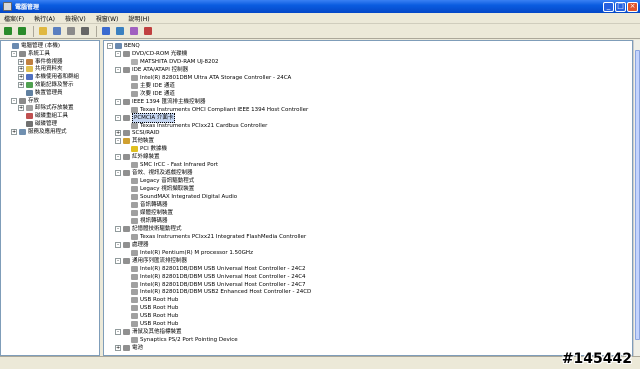  What do you see at coordinates (43, 116) in the screenshot?
I see `console-tree-item-row: 磁碟重組工具` at bounding box center [43, 116].